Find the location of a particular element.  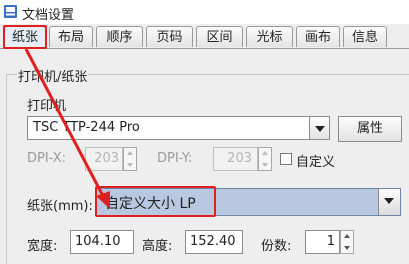

dpi-x-label: DPI-X: is located at coordinates (47, 158).